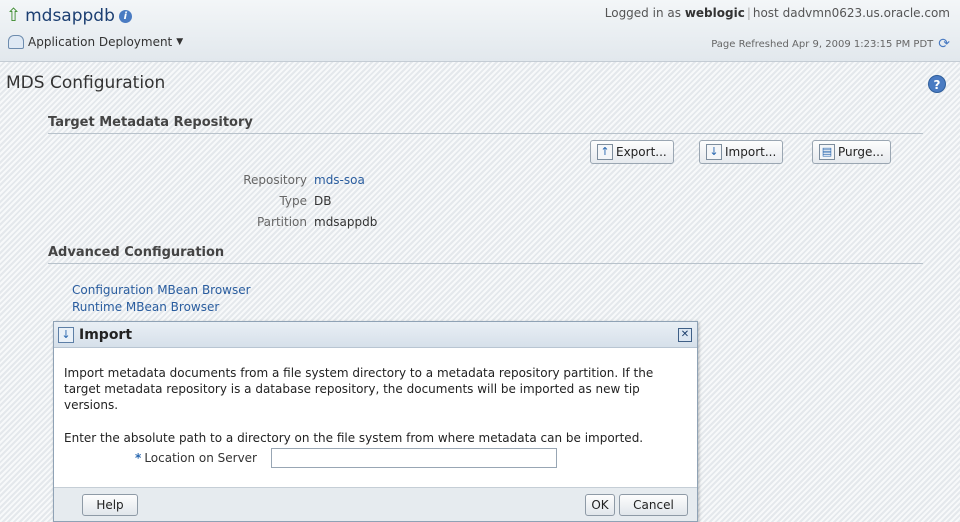  What do you see at coordinates (180, 42) in the screenshot?
I see `chevron-down-icon: ▼` at bounding box center [180, 42].